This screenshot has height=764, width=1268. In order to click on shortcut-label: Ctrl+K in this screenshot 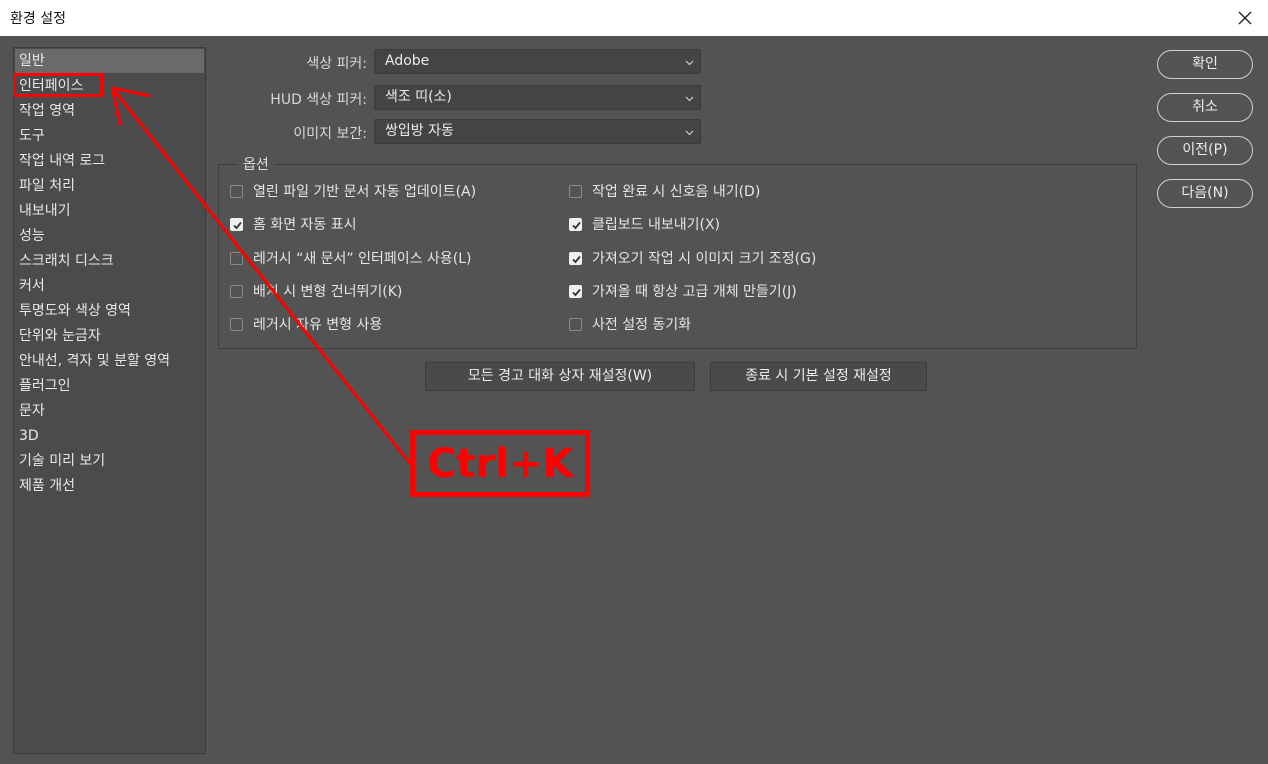, I will do `click(500, 463)`.